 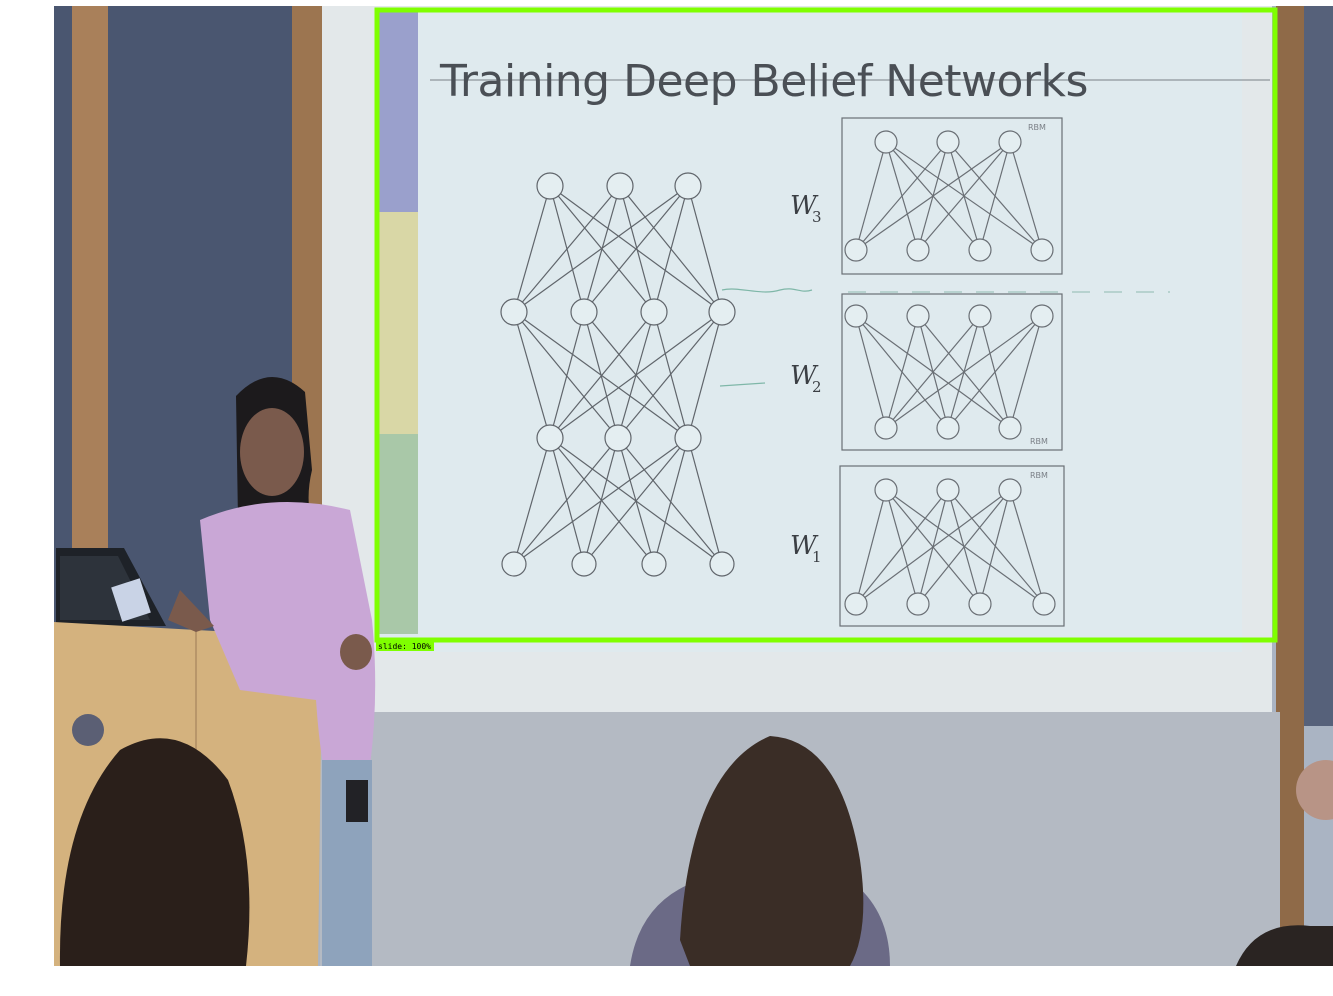 I want to click on svg-text: 1, so click(x=817, y=557).